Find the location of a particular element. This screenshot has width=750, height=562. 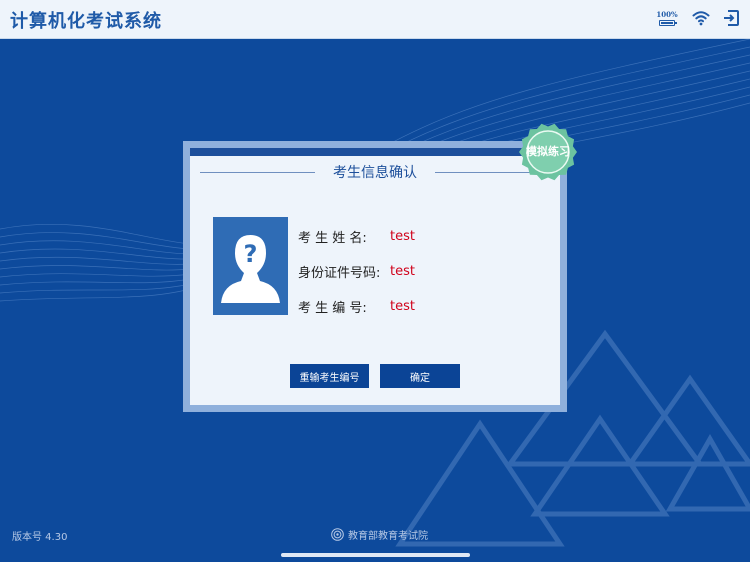

battery-icon is located at coordinates (668, 22).